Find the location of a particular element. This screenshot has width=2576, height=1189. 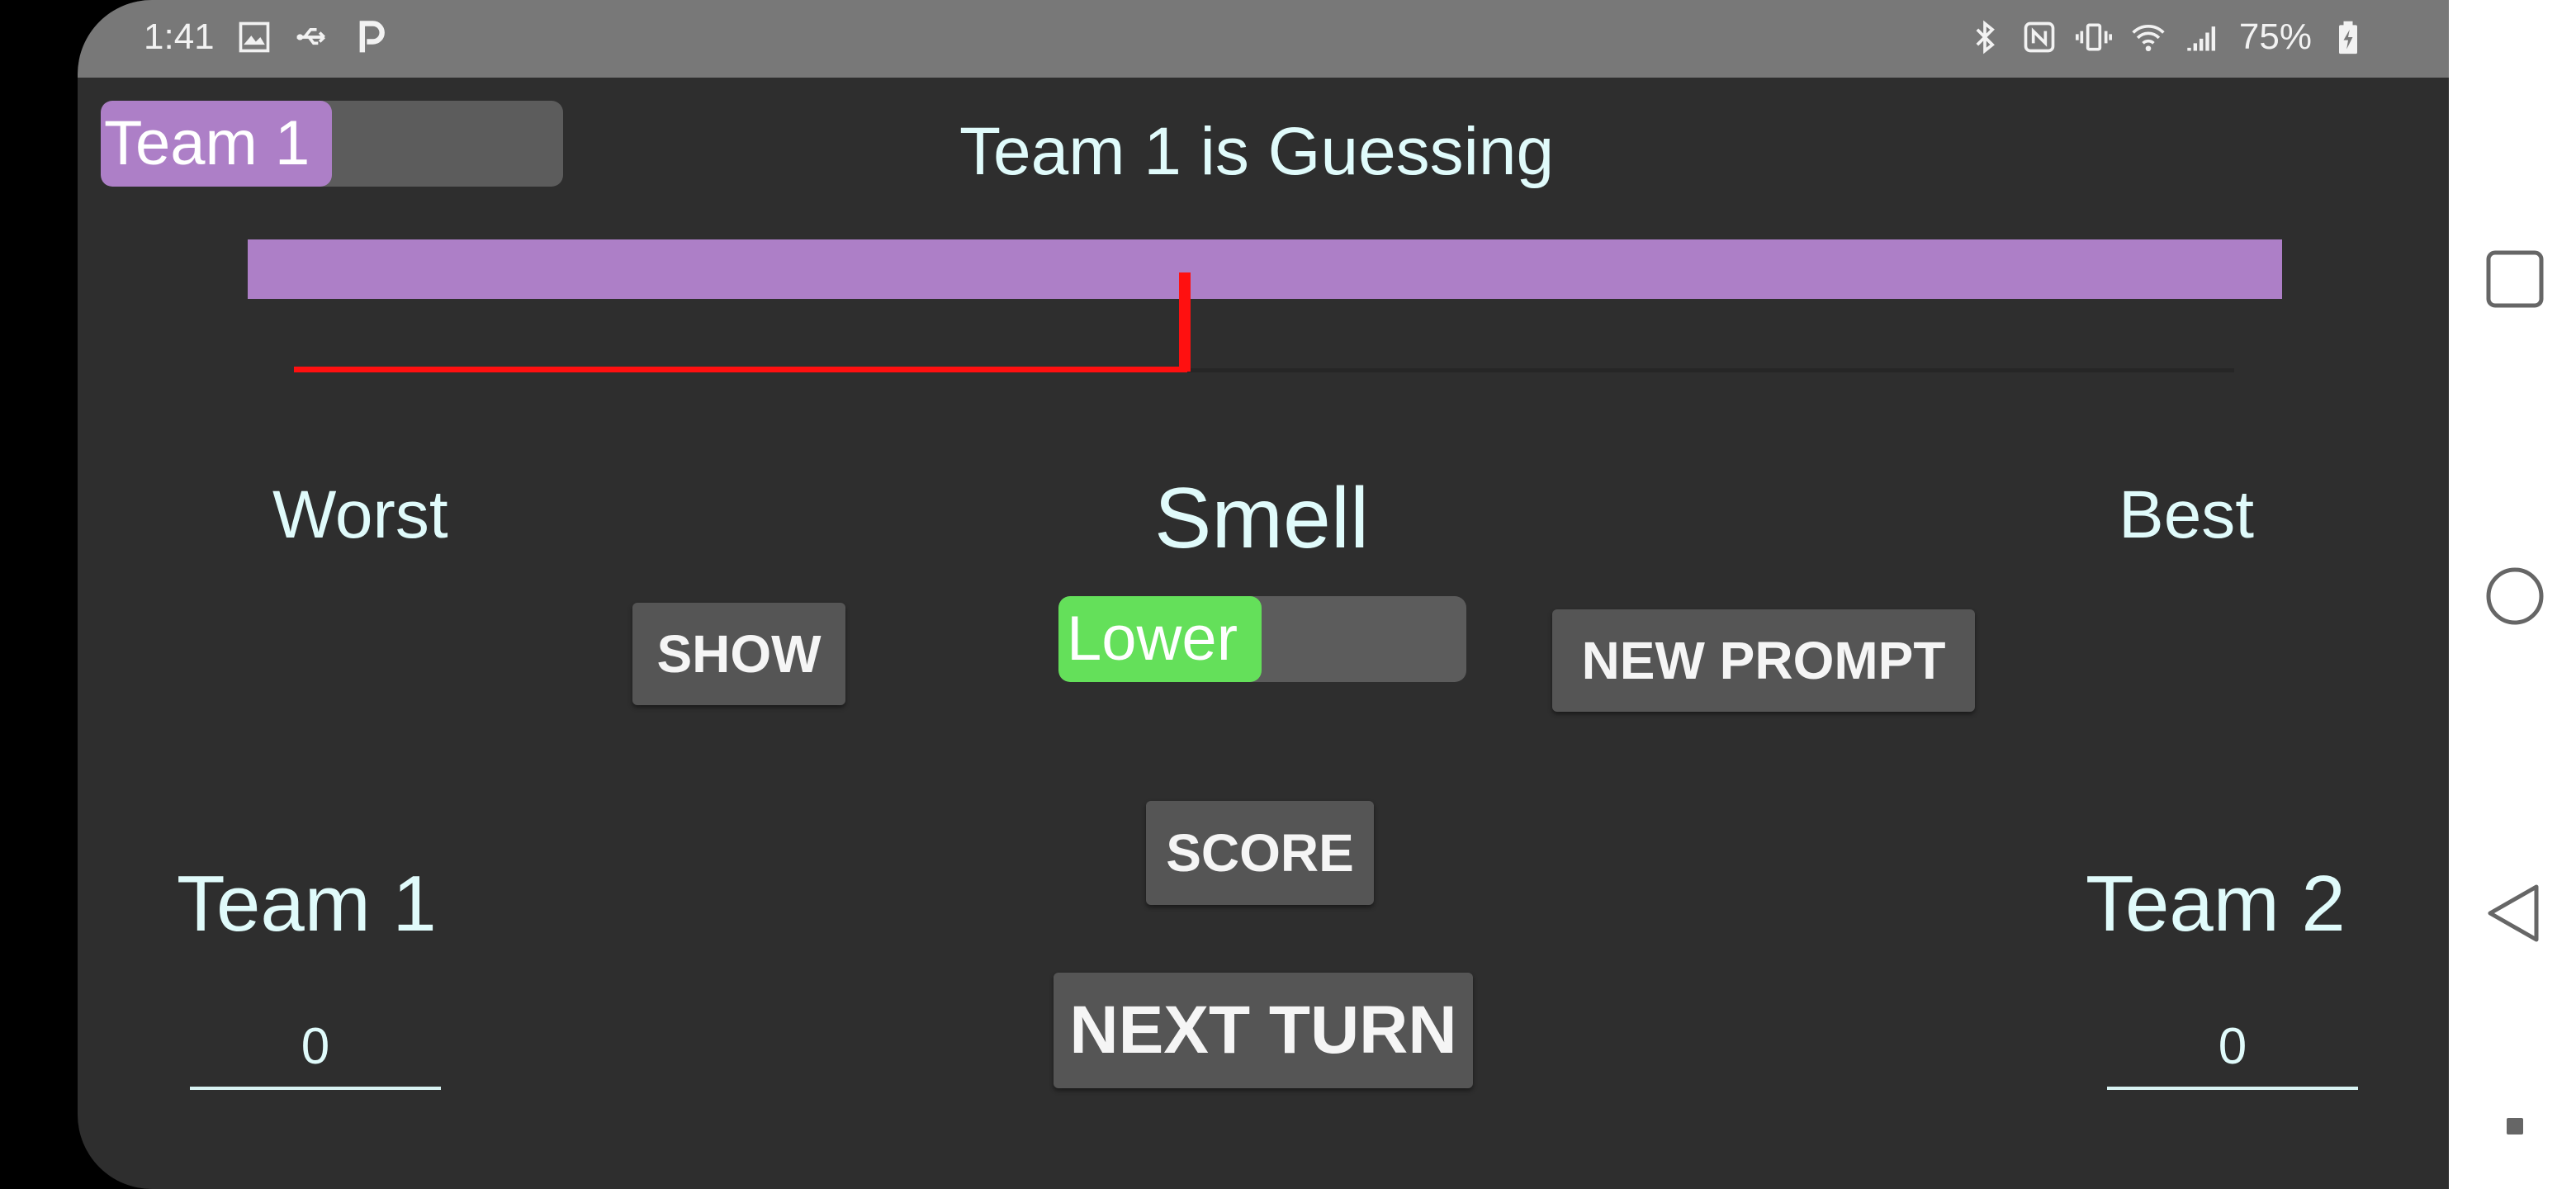

nfc-icon is located at coordinates (2039, 37).